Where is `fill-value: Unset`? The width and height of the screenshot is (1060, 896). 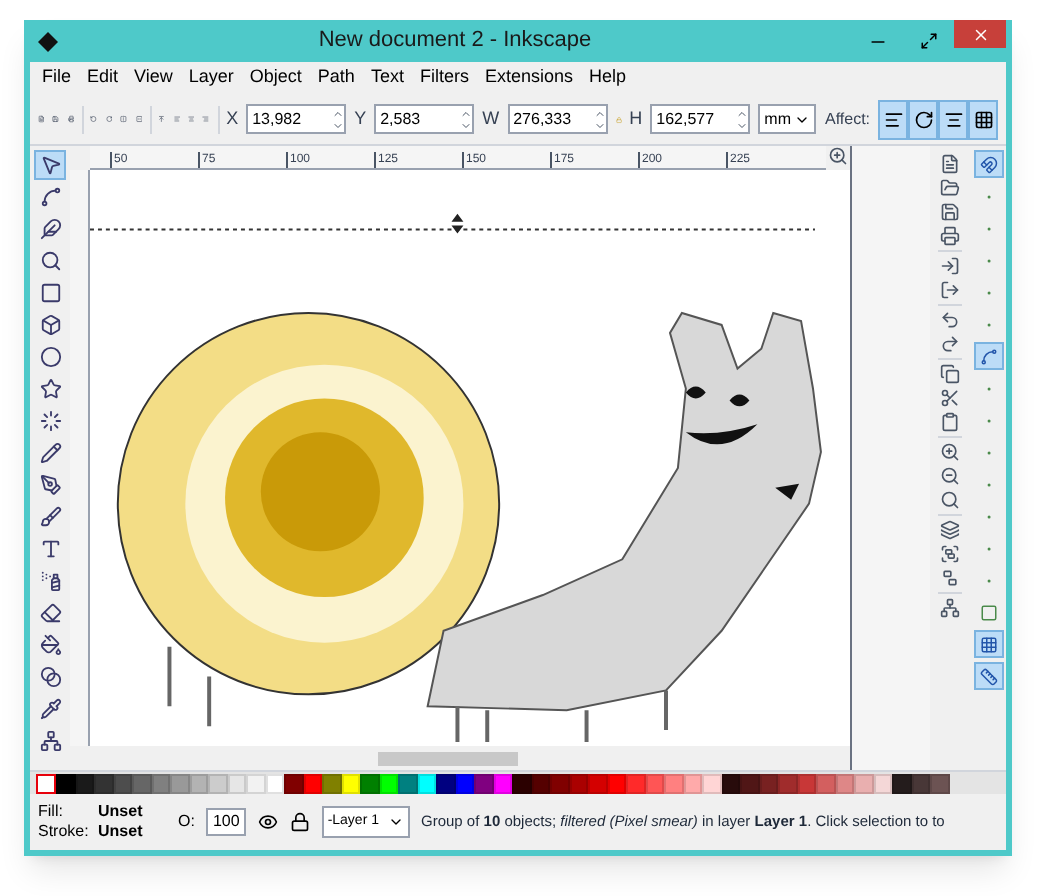
fill-value: Unset is located at coordinates (121, 812).